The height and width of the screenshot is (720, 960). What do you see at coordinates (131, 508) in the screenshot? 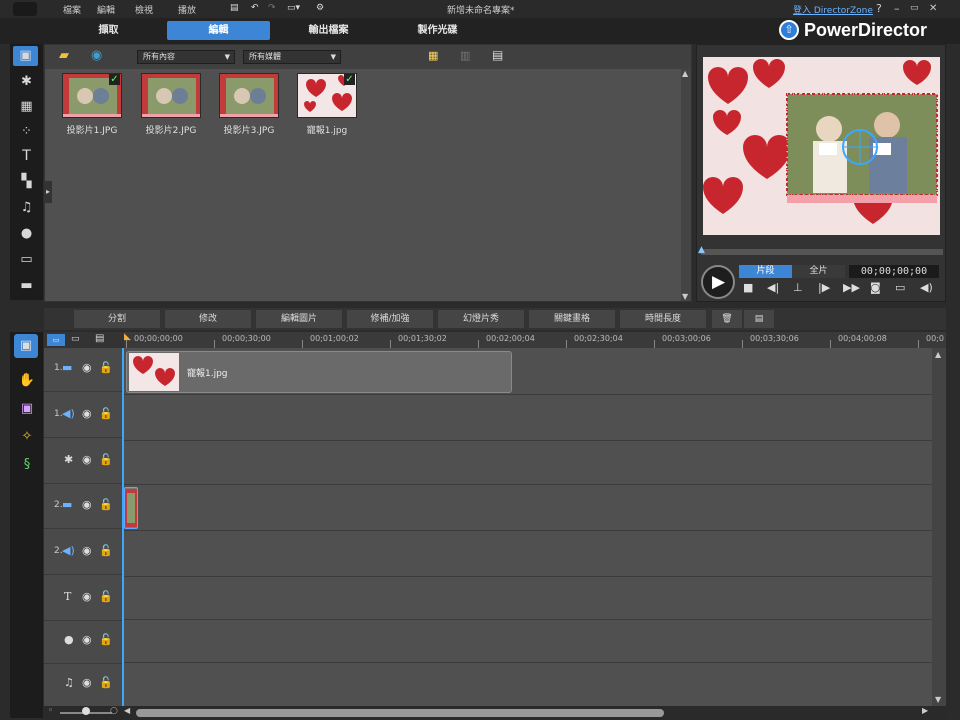
I see `timeline-clip` at bounding box center [131, 508].